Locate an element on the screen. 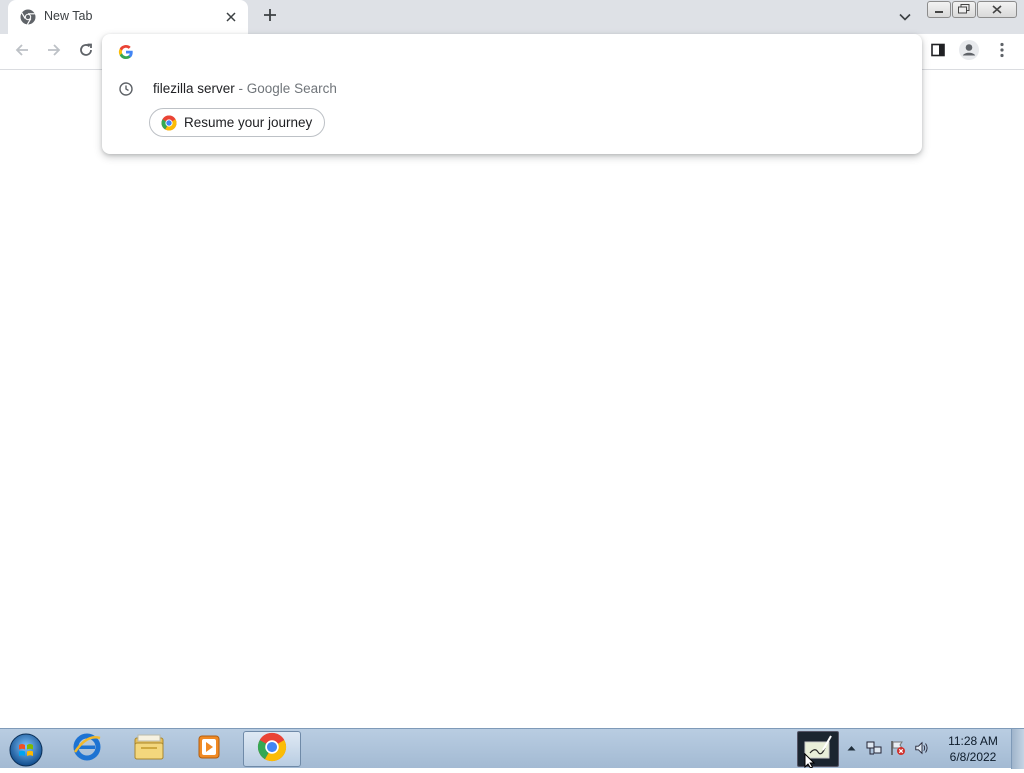 The height and width of the screenshot is (773, 1024). side-panel-icon is located at coordinates (938, 52).